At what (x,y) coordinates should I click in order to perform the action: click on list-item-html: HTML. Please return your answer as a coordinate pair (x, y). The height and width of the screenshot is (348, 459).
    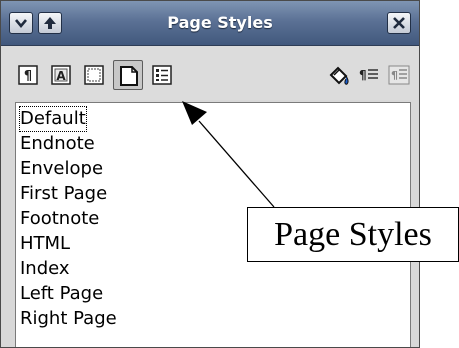
    Looking at the image, I should click on (45, 244).